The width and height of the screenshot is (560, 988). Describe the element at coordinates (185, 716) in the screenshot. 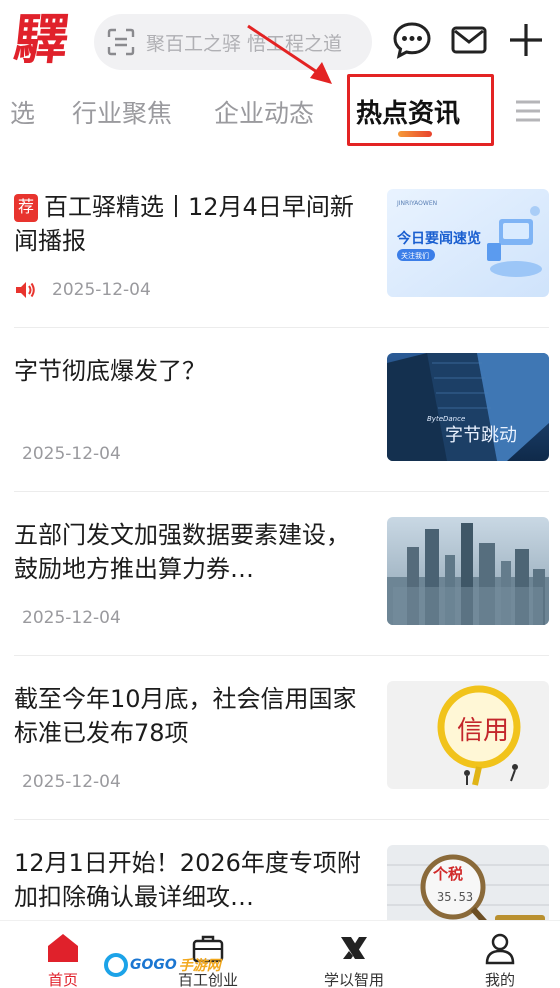

I see `news-title: 截至今年10月底，社会信用国家标准已发布78项` at that location.